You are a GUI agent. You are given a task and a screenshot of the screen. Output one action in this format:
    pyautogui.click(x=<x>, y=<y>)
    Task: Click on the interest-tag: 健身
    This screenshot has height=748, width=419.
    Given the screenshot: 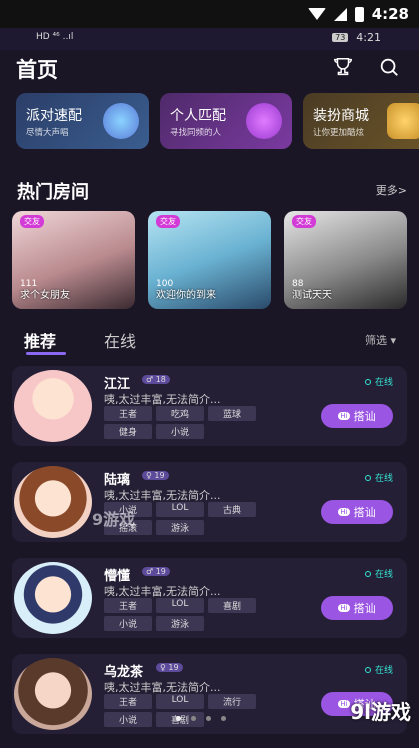 What is the action you would take?
    pyautogui.click(x=128, y=431)
    